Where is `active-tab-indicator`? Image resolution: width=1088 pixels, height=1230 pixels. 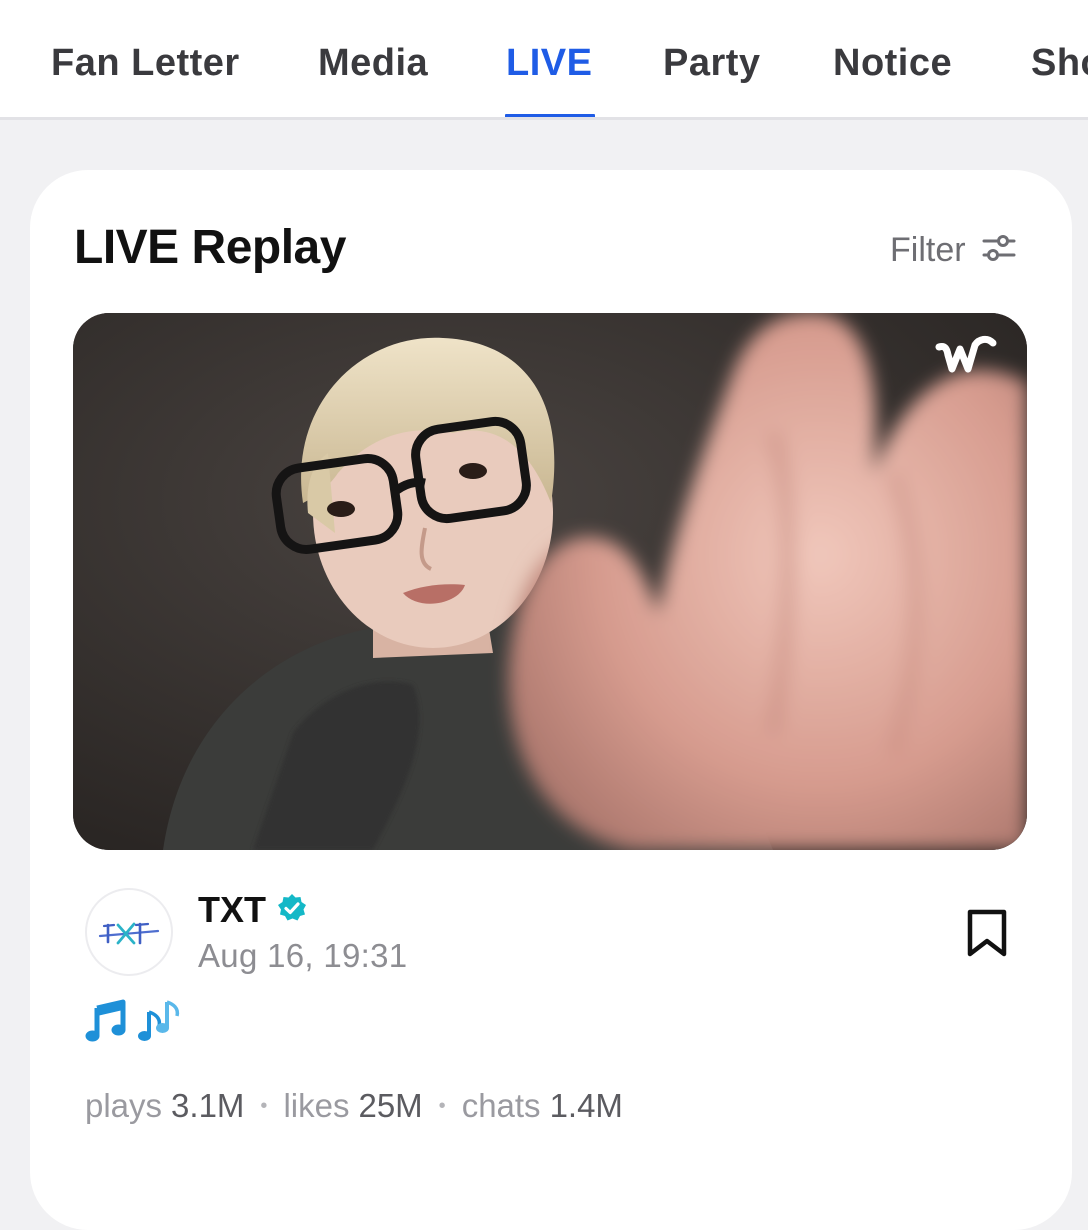 active-tab-indicator is located at coordinates (550, 115).